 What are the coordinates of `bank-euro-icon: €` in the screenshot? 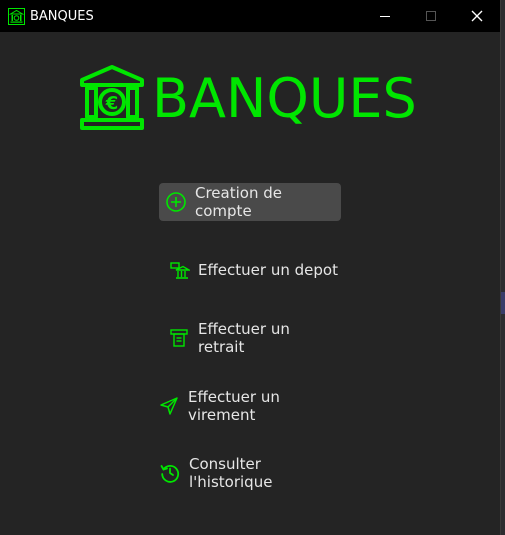 It's located at (112, 97).